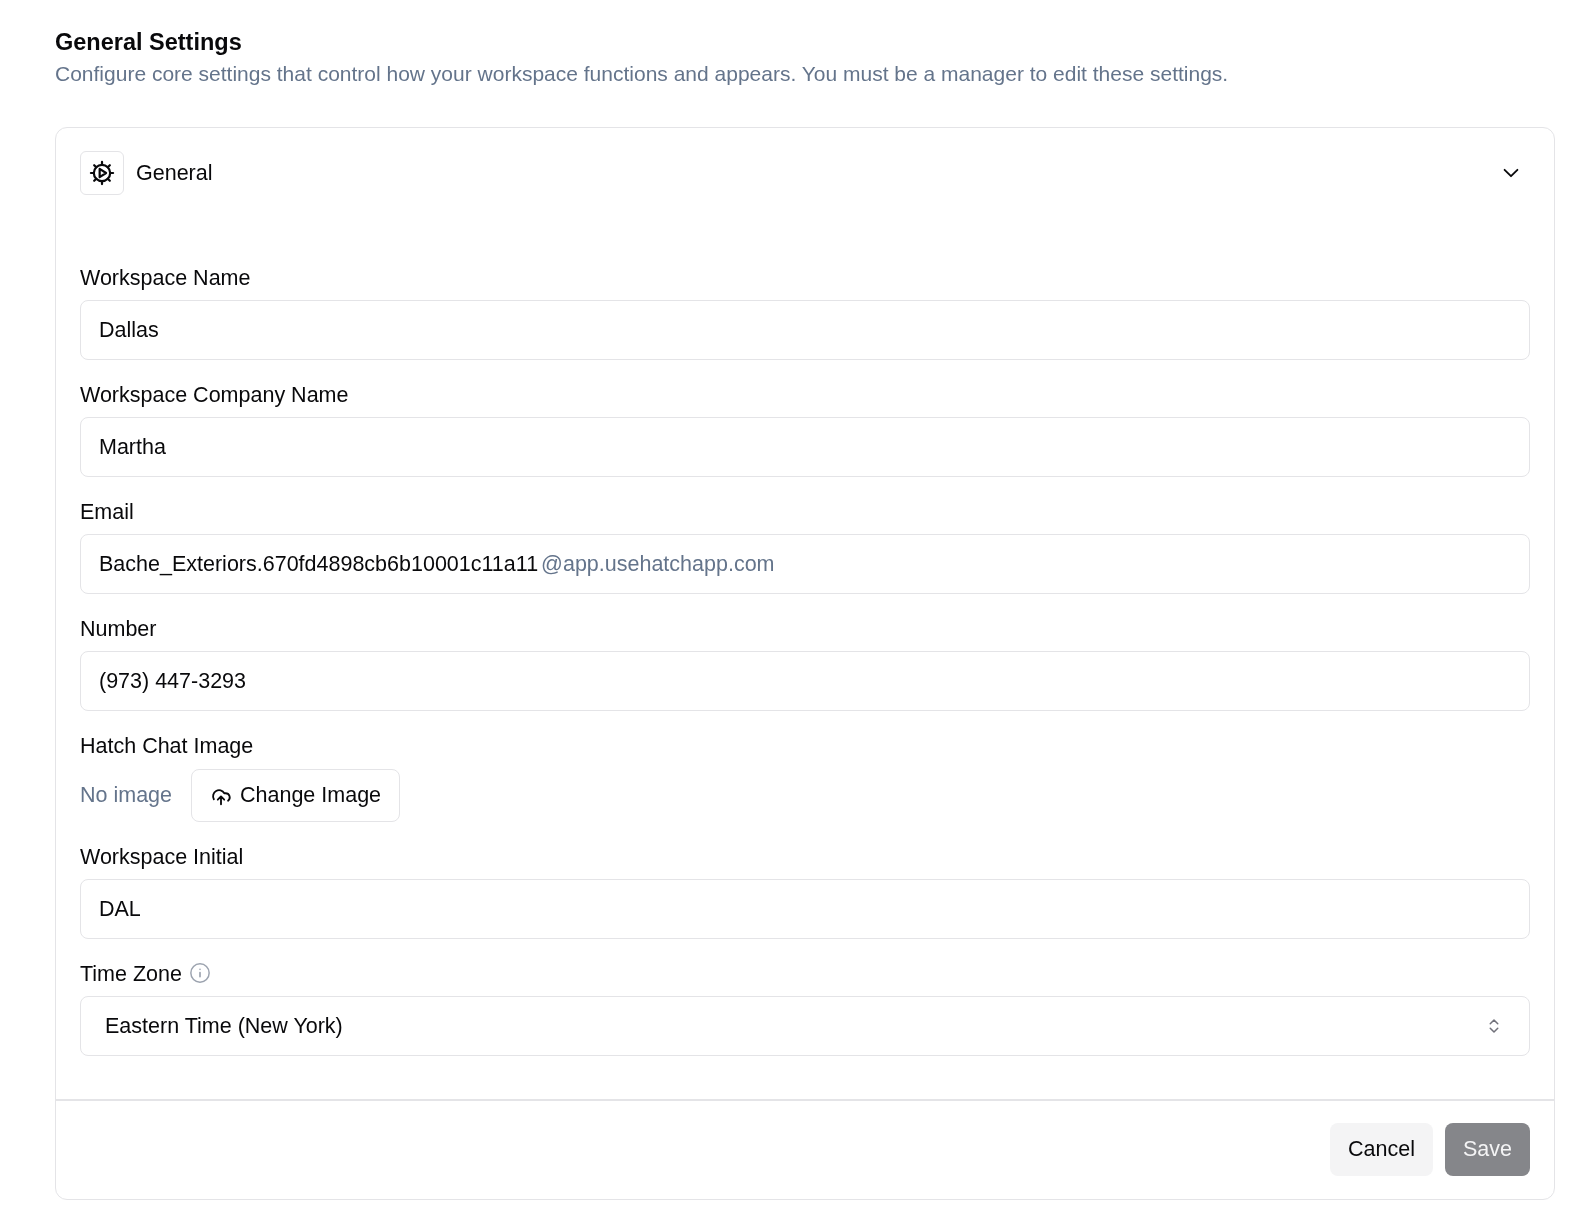 The image size is (1596, 1218). I want to click on email-input-field: Bache_Exteriors.670fd4898cb6b10001c11a11@app.usehatchapp.com, so click(805, 564).